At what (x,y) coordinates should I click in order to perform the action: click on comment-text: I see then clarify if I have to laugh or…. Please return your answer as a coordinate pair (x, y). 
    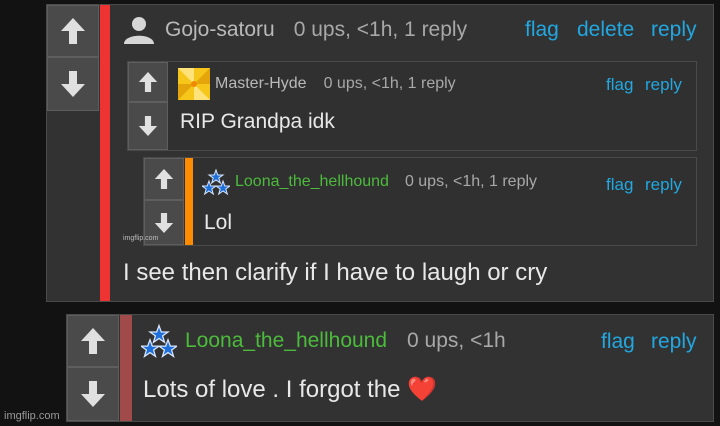
    Looking at the image, I should click on (335, 272).